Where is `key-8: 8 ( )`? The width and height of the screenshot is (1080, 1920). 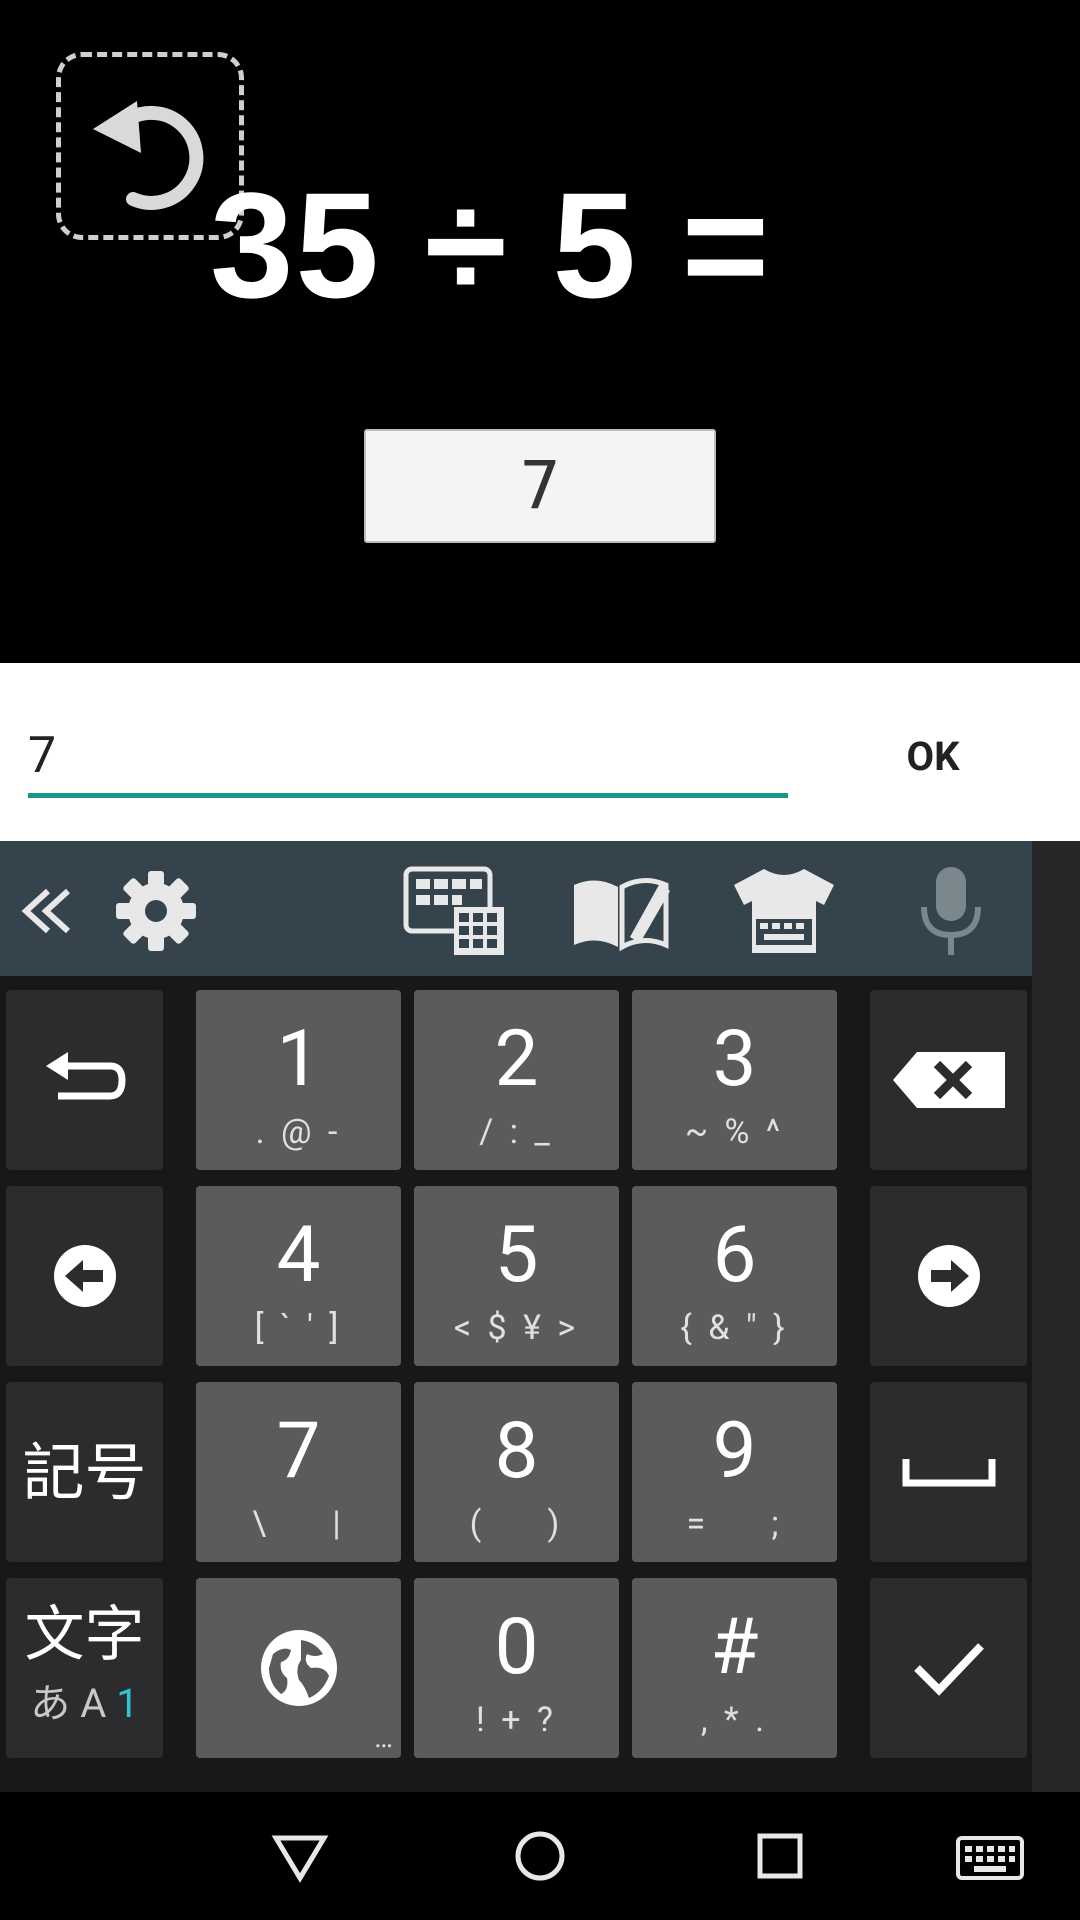 key-8: 8 ( ) is located at coordinates (516, 1472).